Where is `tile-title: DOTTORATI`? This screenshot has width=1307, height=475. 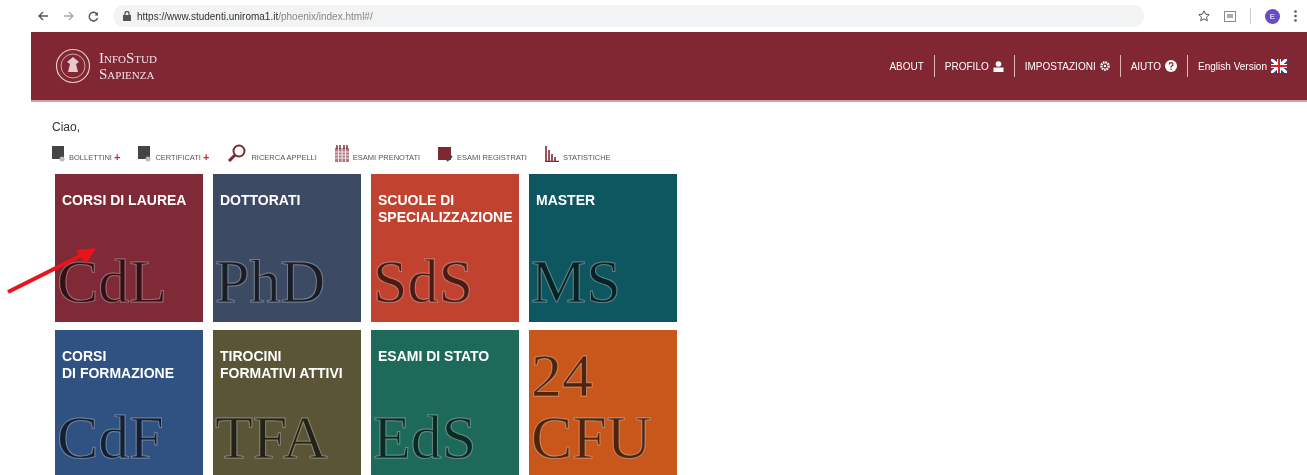
tile-title: DOTTORATI is located at coordinates (261, 200).